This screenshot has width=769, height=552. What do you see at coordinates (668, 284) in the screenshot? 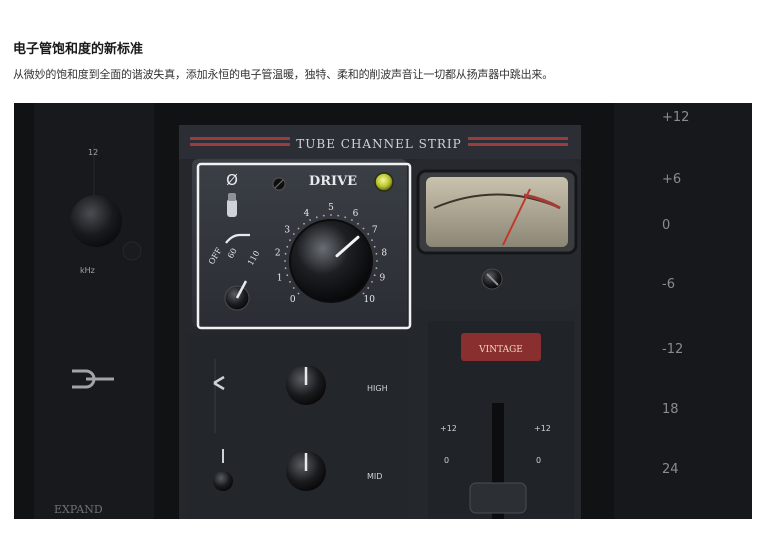
I see `meter-scale-label: -6` at bounding box center [668, 284].